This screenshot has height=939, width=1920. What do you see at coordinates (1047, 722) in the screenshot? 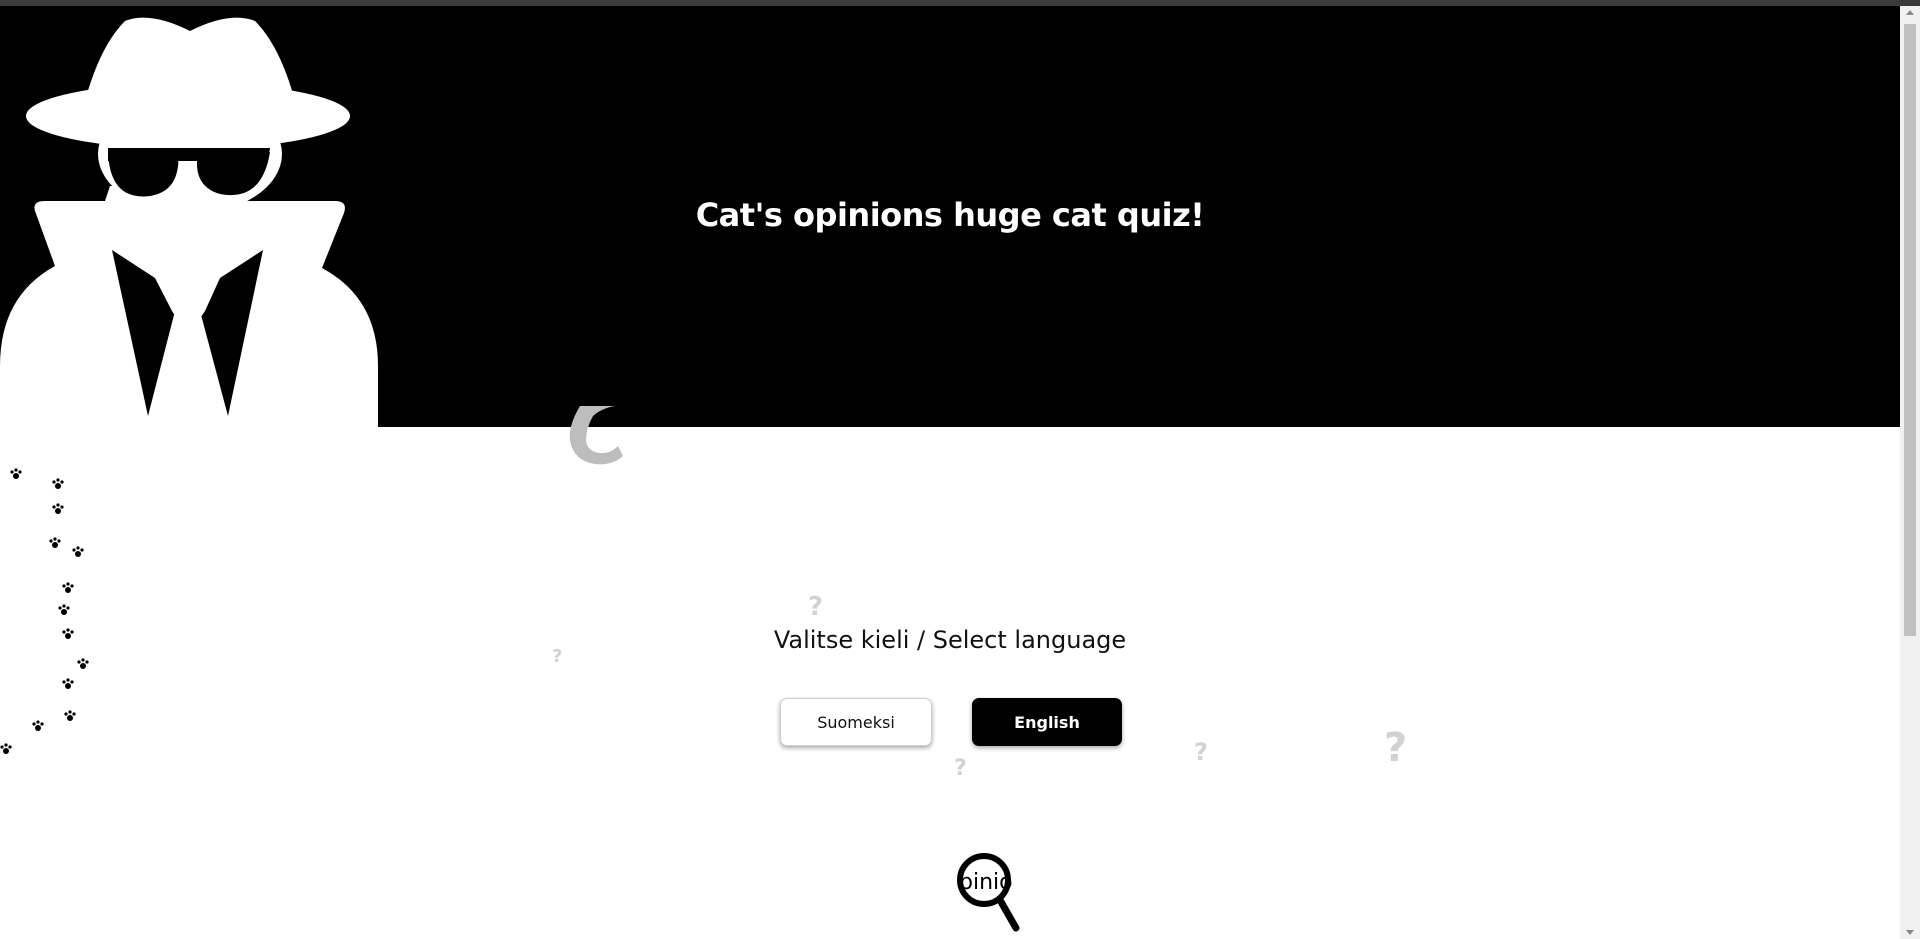
I see `english-button: English` at bounding box center [1047, 722].